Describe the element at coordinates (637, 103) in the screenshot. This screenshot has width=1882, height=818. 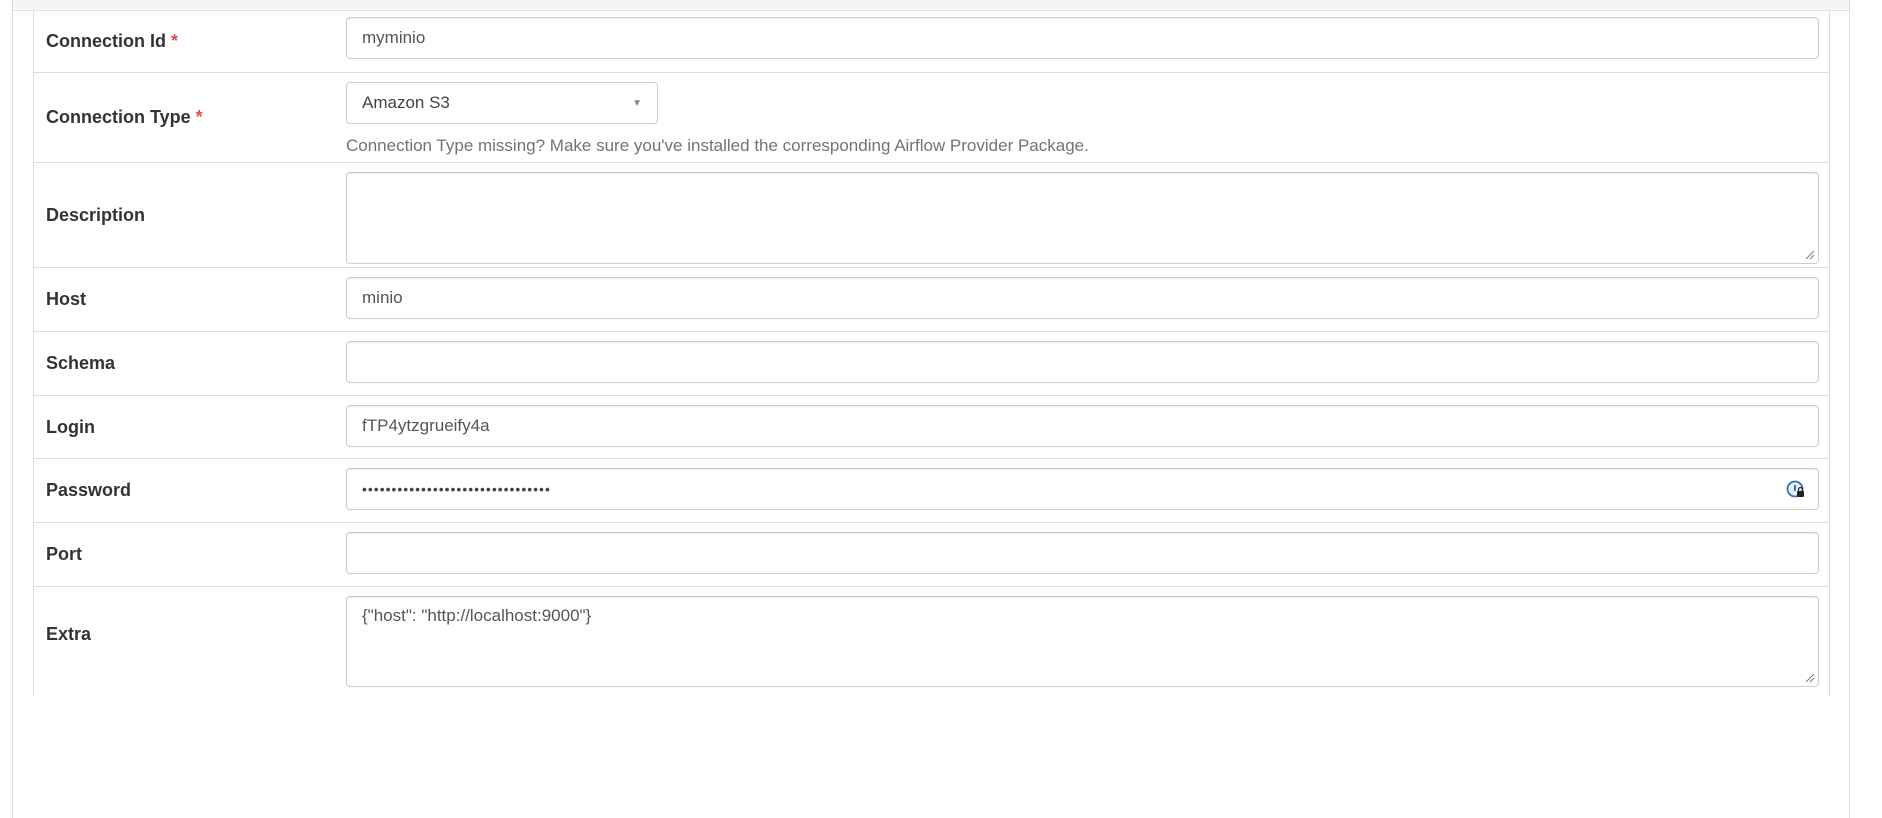
I see `caret-down-icon: ▼` at that location.